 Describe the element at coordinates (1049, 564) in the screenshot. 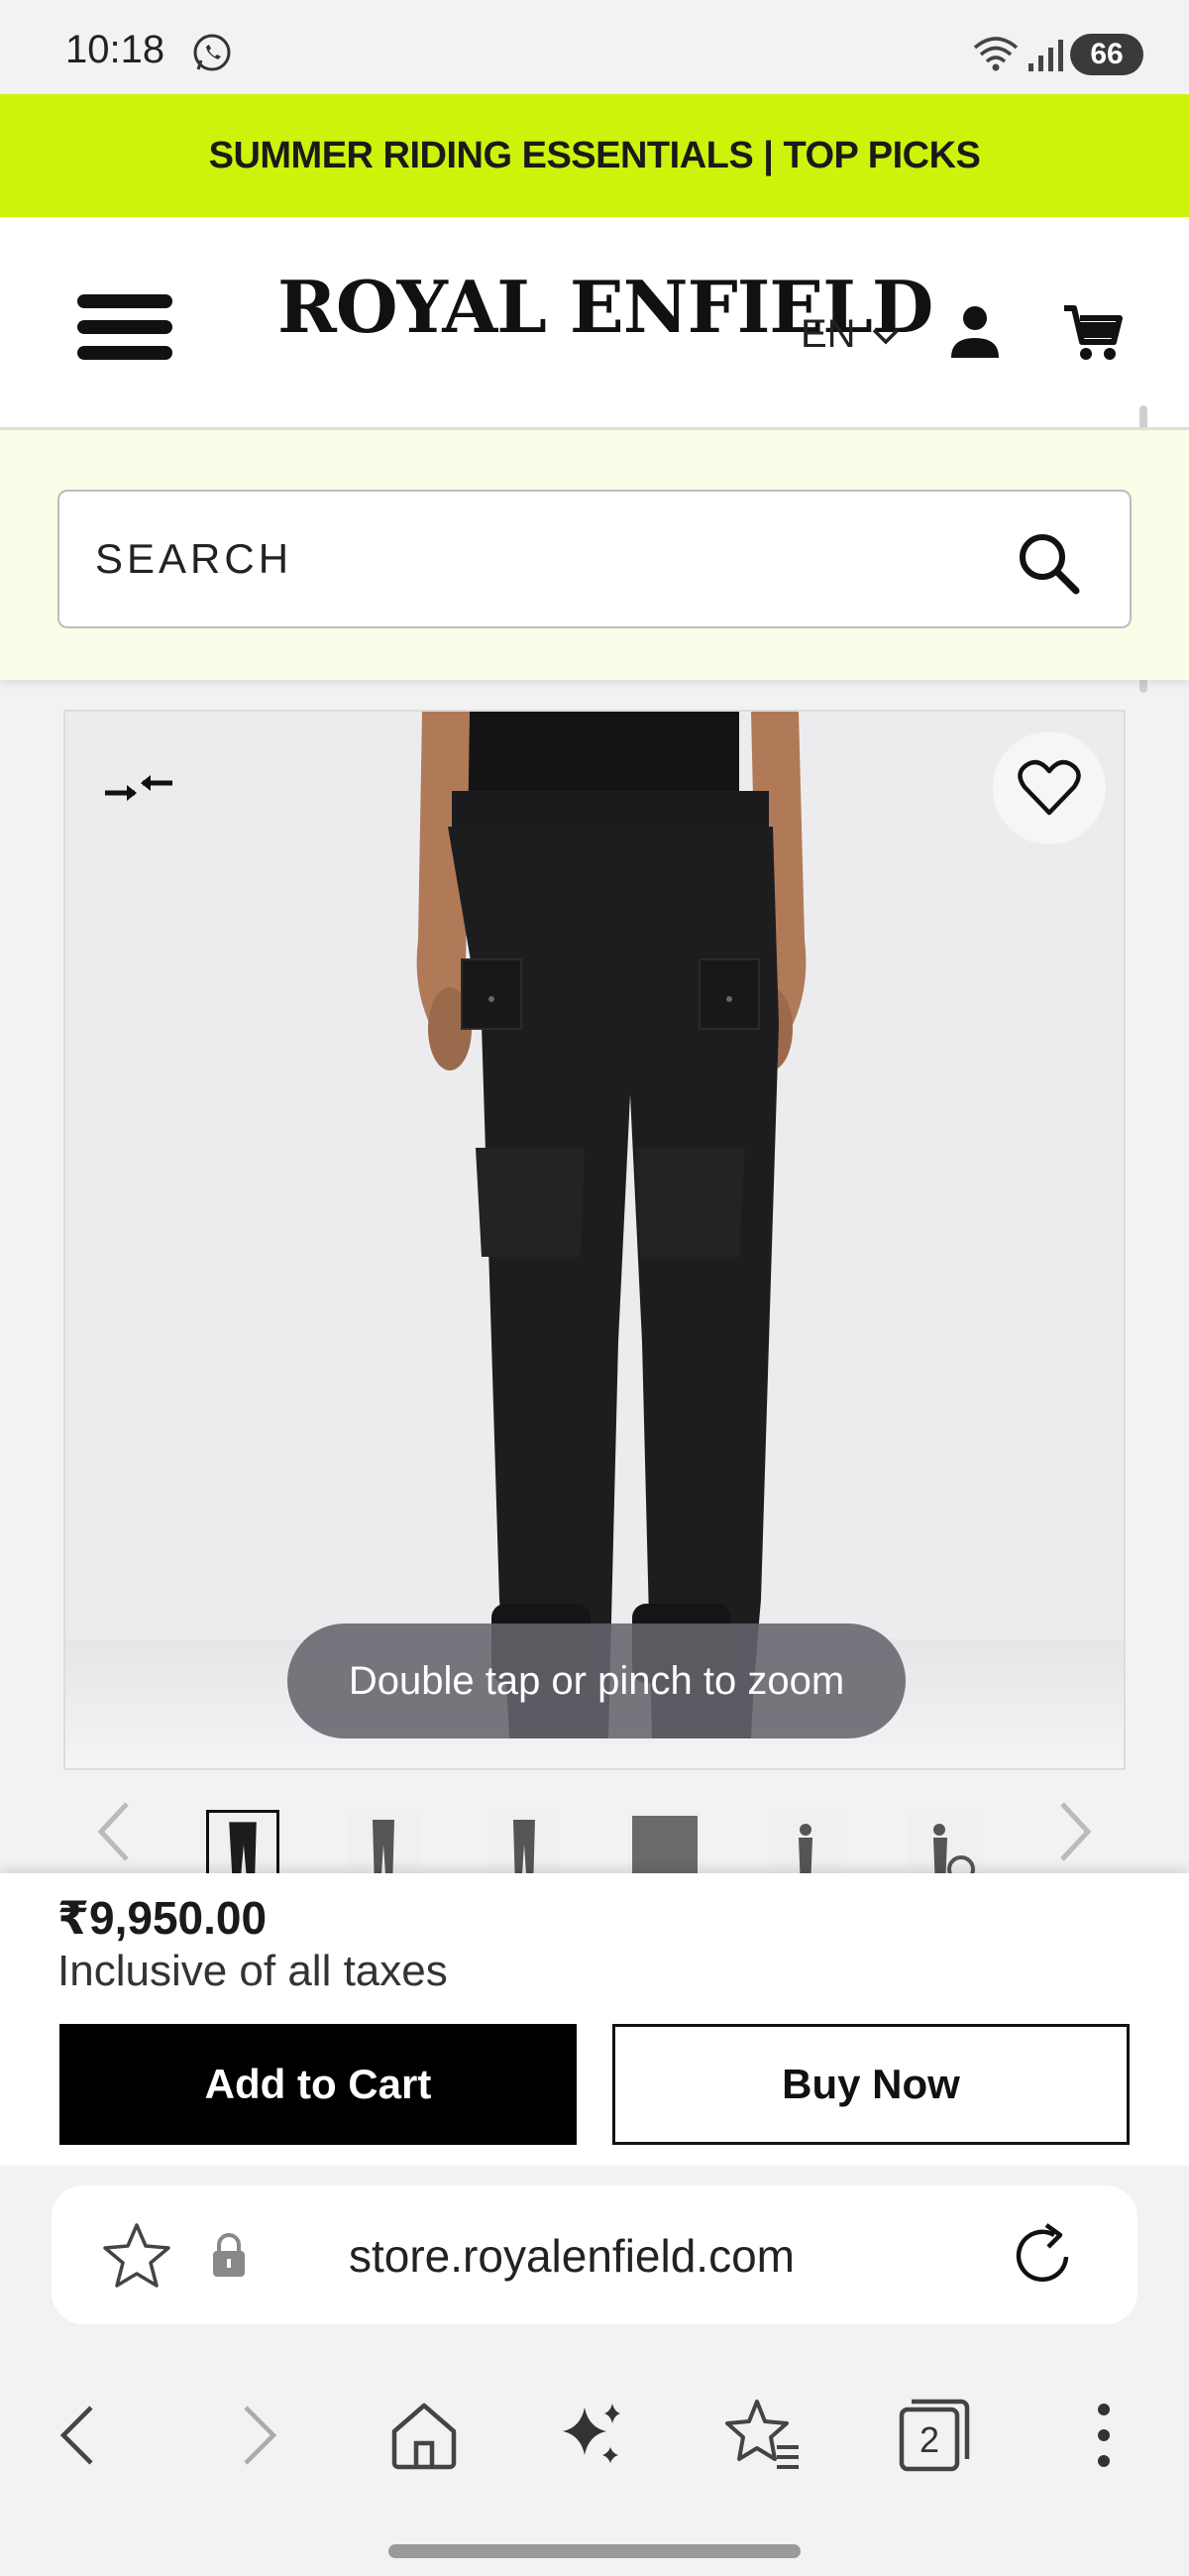

I see `search-icon` at that location.